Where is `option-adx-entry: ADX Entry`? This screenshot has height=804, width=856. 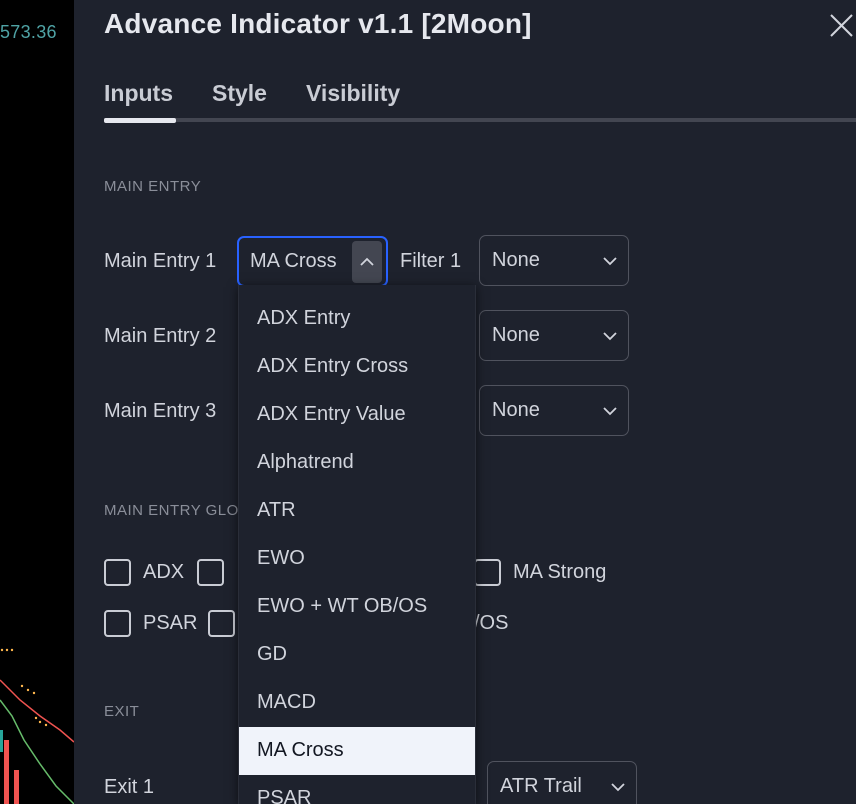
option-adx-entry: ADX Entry is located at coordinates (357, 319).